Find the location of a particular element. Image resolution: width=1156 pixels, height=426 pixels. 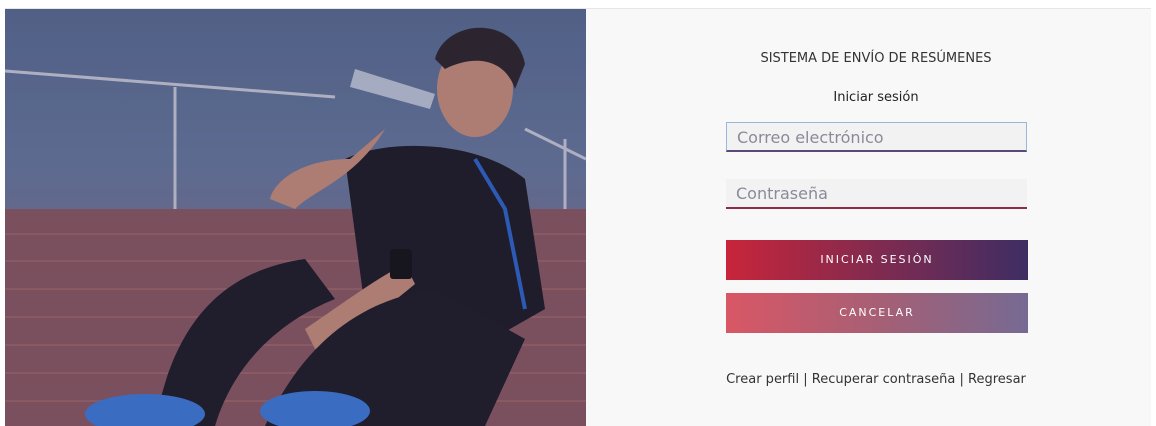

back-link: Regresar is located at coordinates (997, 379).